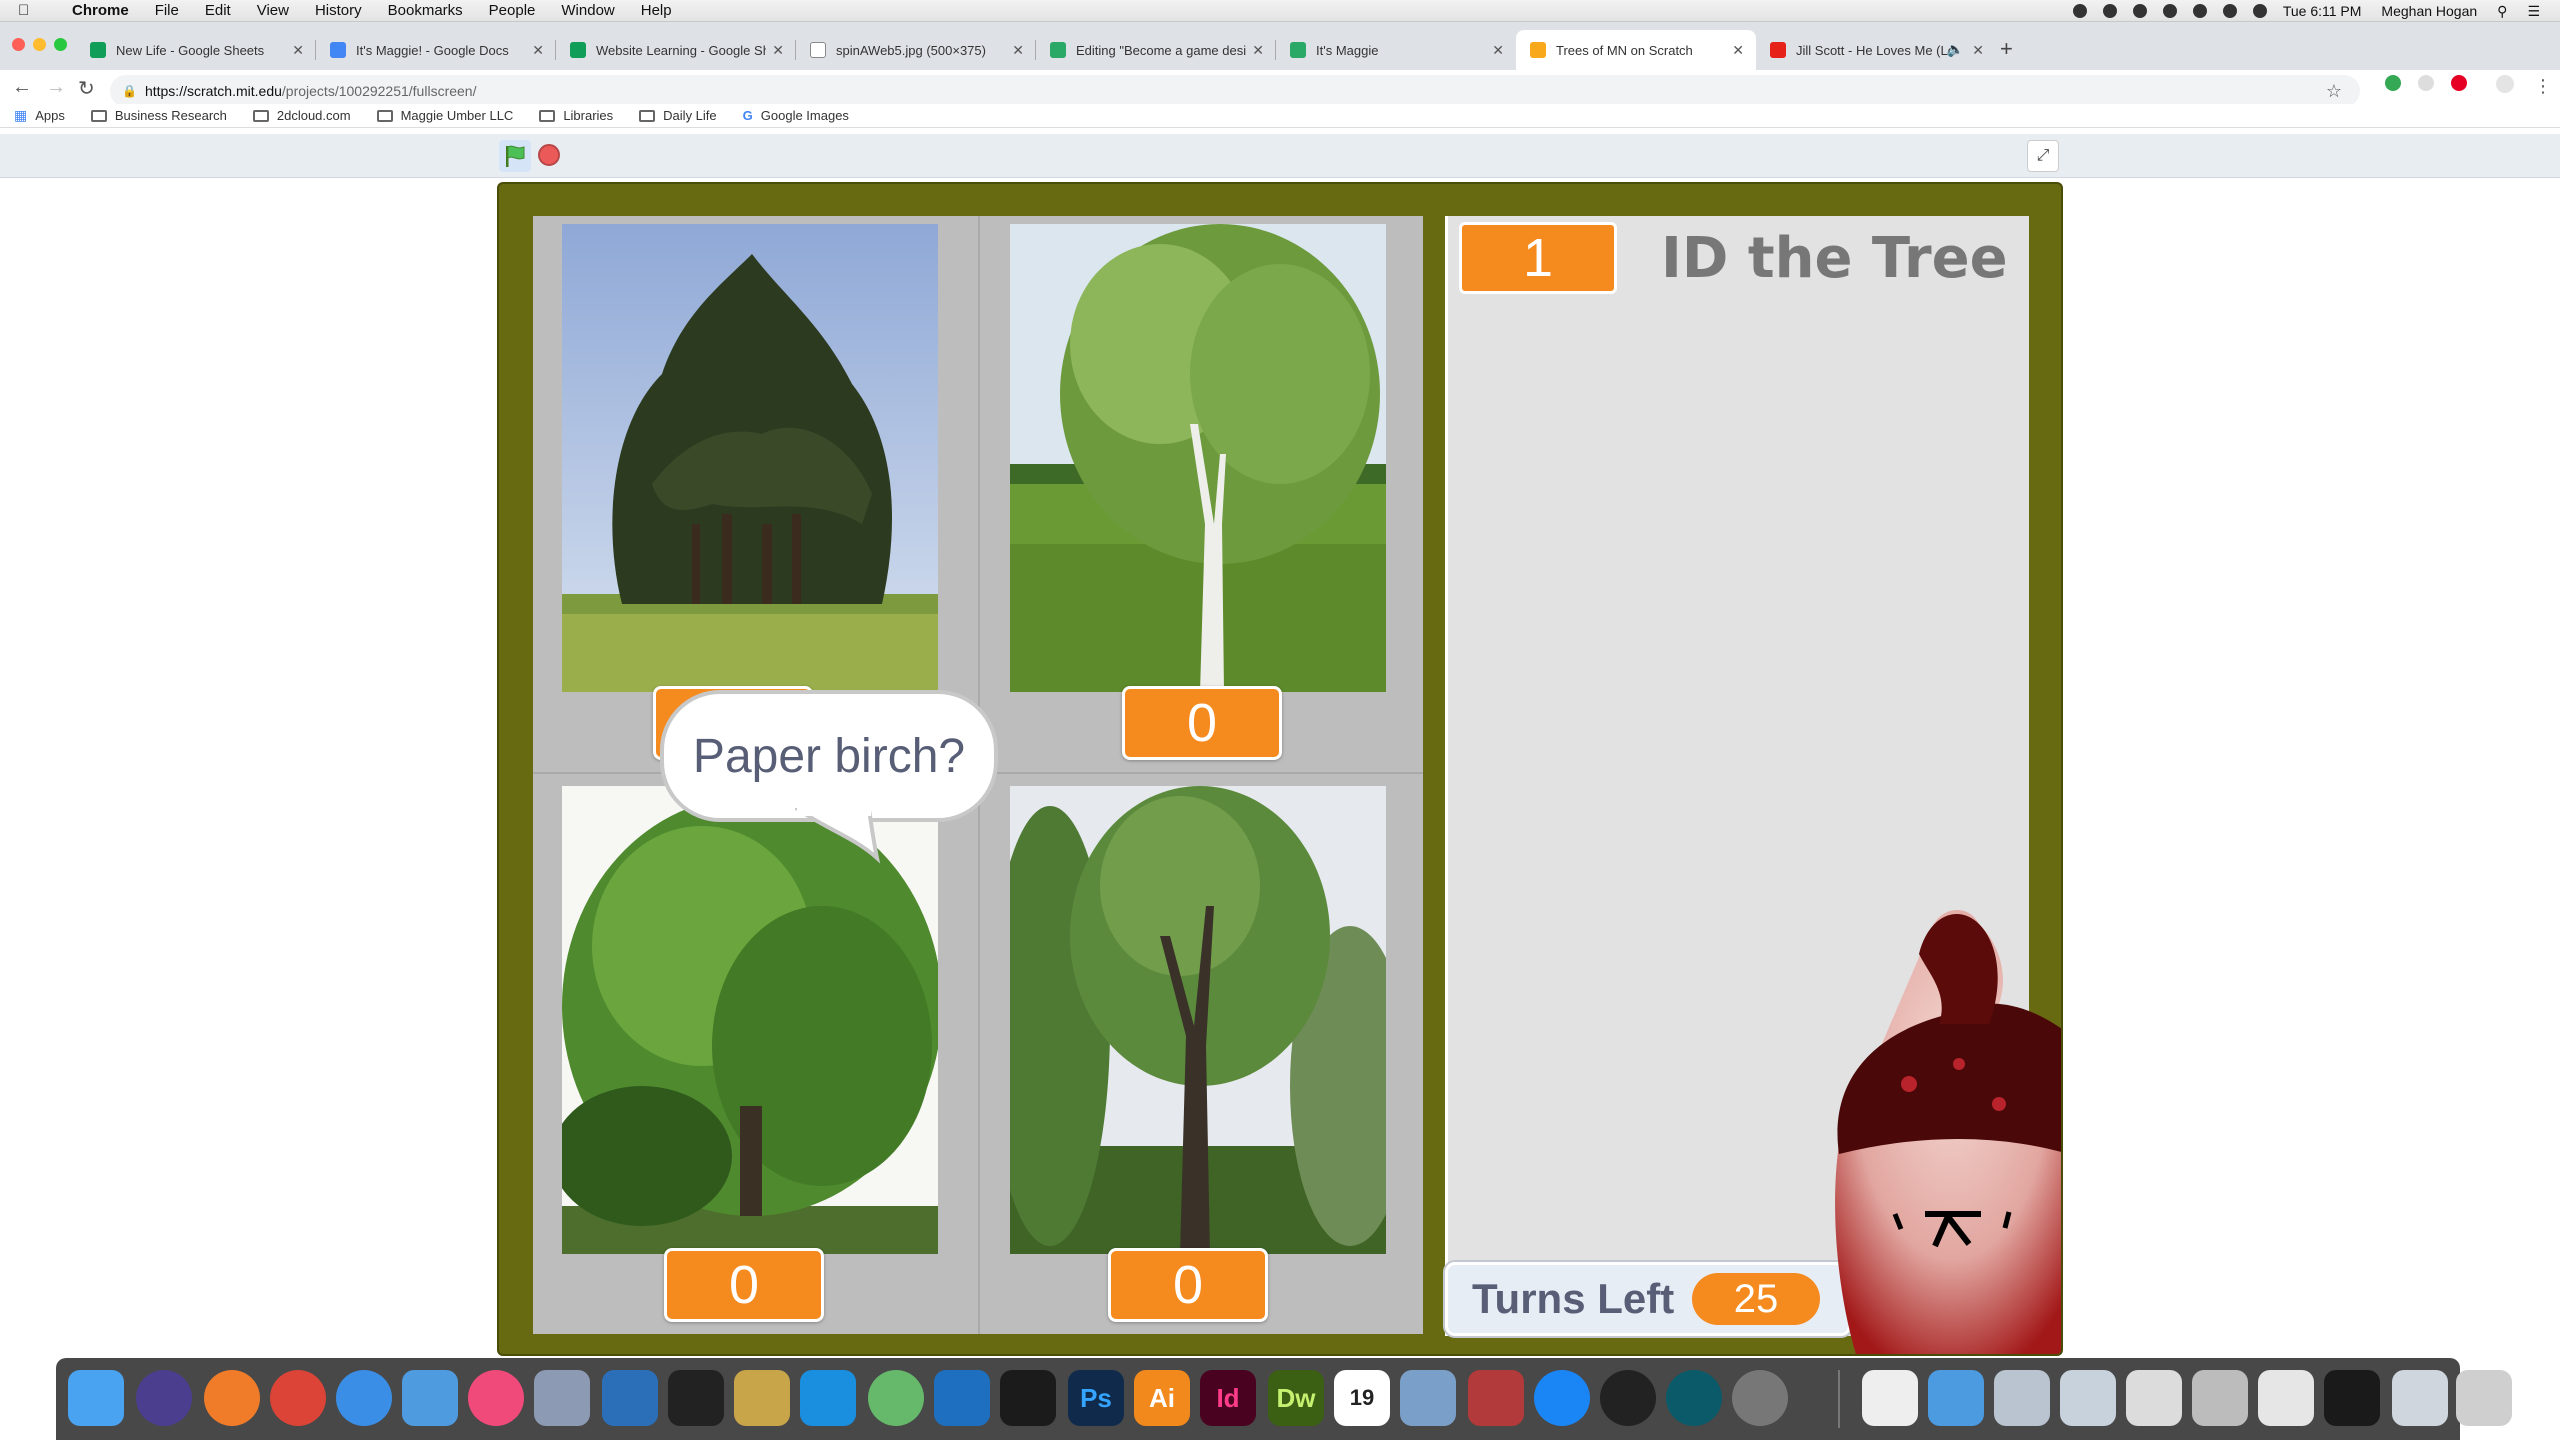 This screenshot has height=1440, width=2560. I want to click on notification-center-icon: ☰, so click(2533, 11).